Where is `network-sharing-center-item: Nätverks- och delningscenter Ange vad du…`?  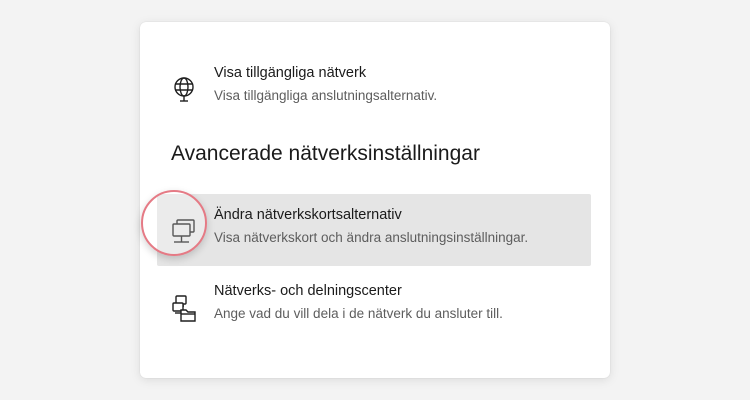 network-sharing-center-item: Nätverks- och delningscenter Ange vad du… is located at coordinates (374, 306).